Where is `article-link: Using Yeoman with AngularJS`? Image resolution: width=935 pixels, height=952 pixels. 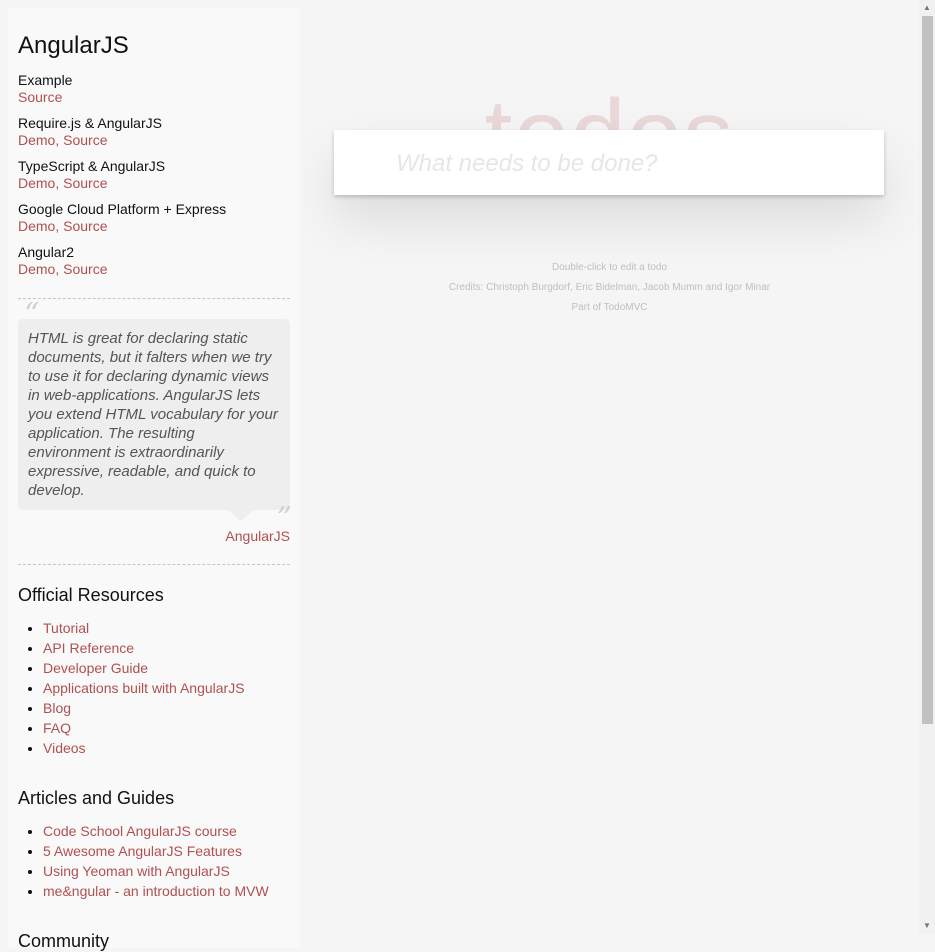 article-link: Using Yeoman with AngularJS is located at coordinates (136, 871).